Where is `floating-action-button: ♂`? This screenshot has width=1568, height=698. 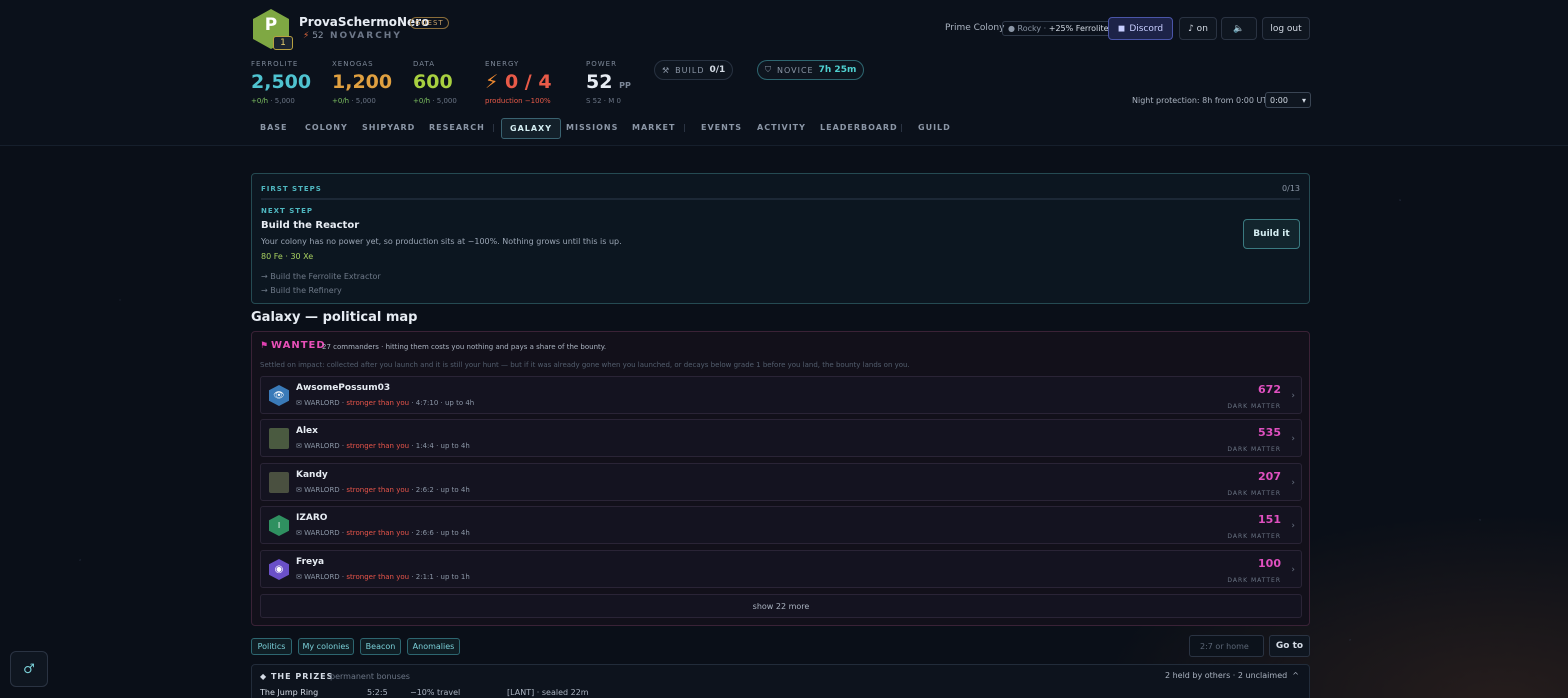
floating-action-button: ♂ is located at coordinates (29, 669).